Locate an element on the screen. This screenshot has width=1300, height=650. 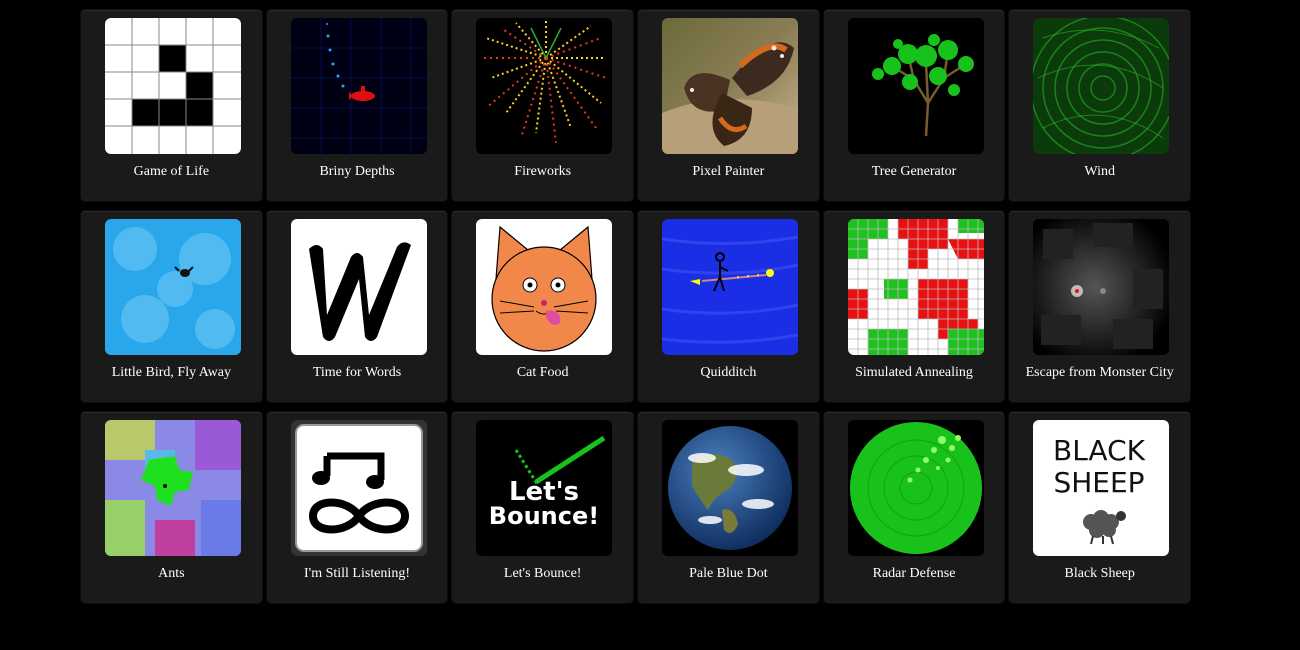
submarine-icon is located at coordinates (358, 86).